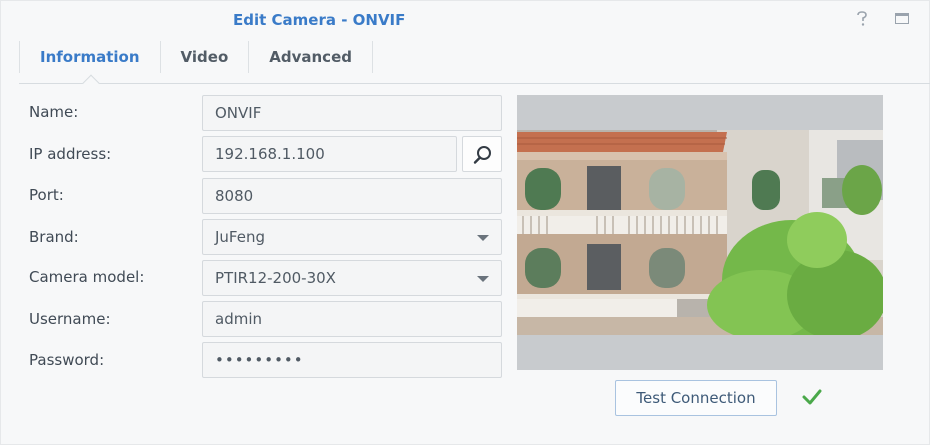 Image resolution: width=930 pixels, height=445 pixels. Describe the element at coordinates (240, 237) in the screenshot. I see `brand-value: JuFeng` at that location.